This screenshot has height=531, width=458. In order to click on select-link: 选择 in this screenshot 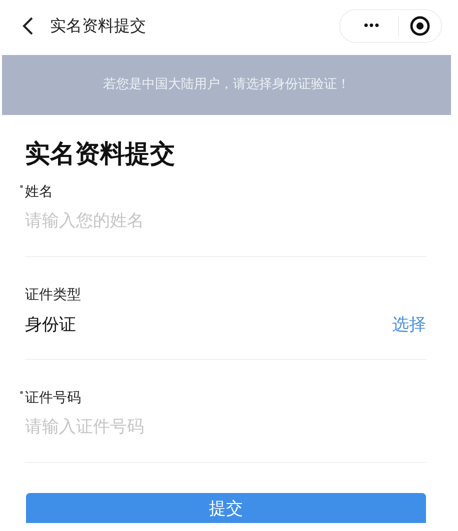, I will do `click(409, 324)`.